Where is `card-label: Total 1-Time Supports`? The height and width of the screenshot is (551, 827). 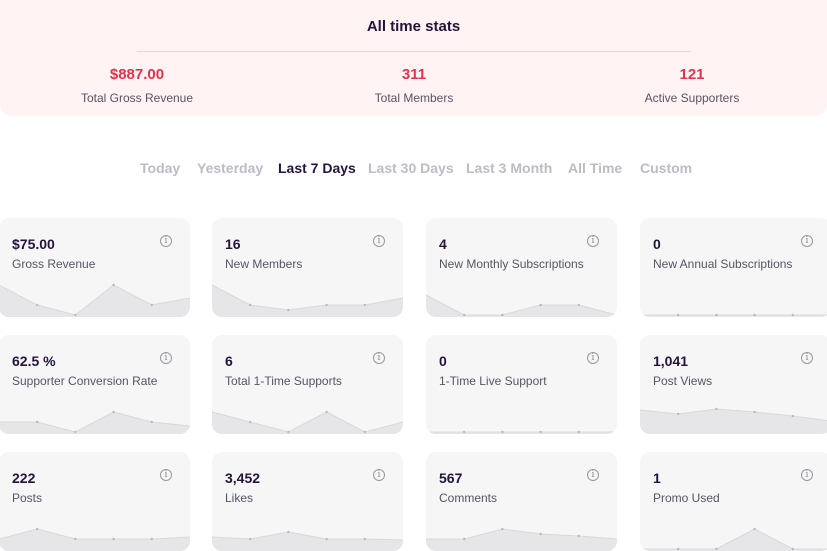
card-label: Total 1-Time Supports is located at coordinates (283, 381).